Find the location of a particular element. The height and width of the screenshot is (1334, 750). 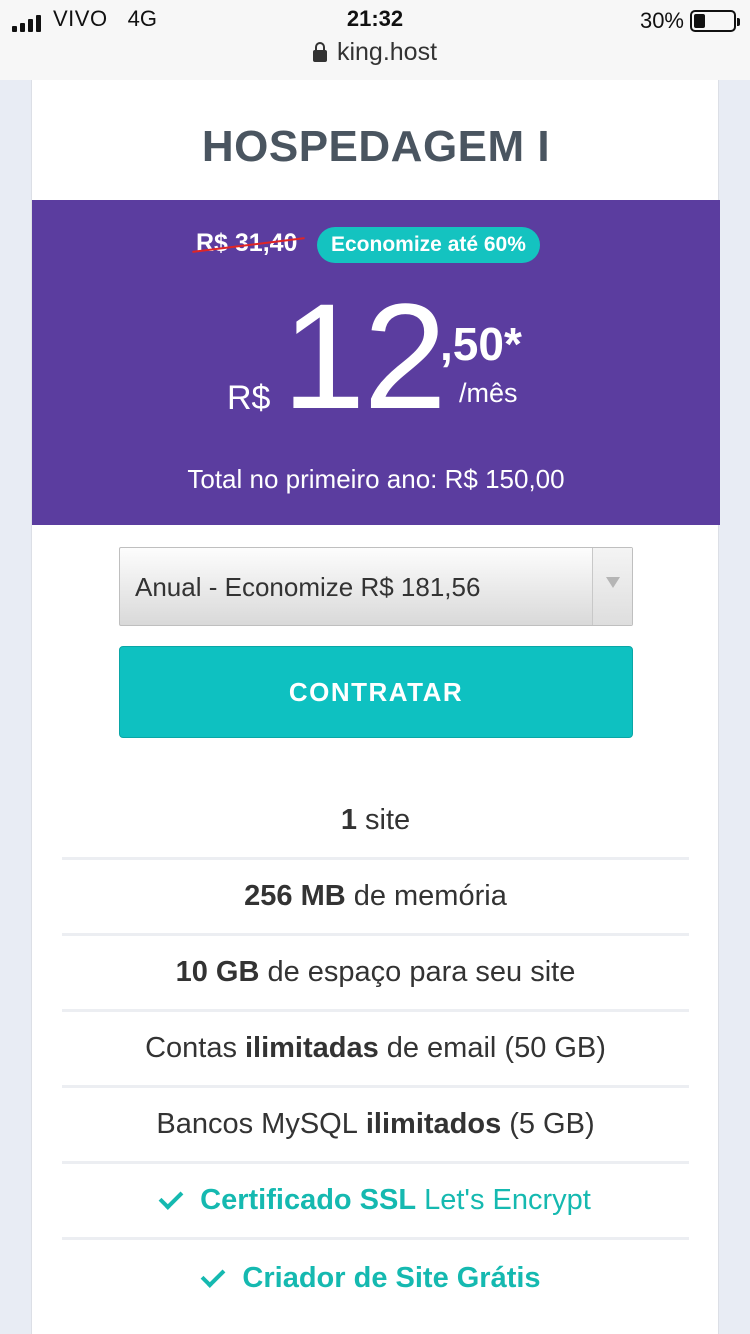

status-bar: VIVO 4G 21:32 30% king.host is located at coordinates (375, 40).